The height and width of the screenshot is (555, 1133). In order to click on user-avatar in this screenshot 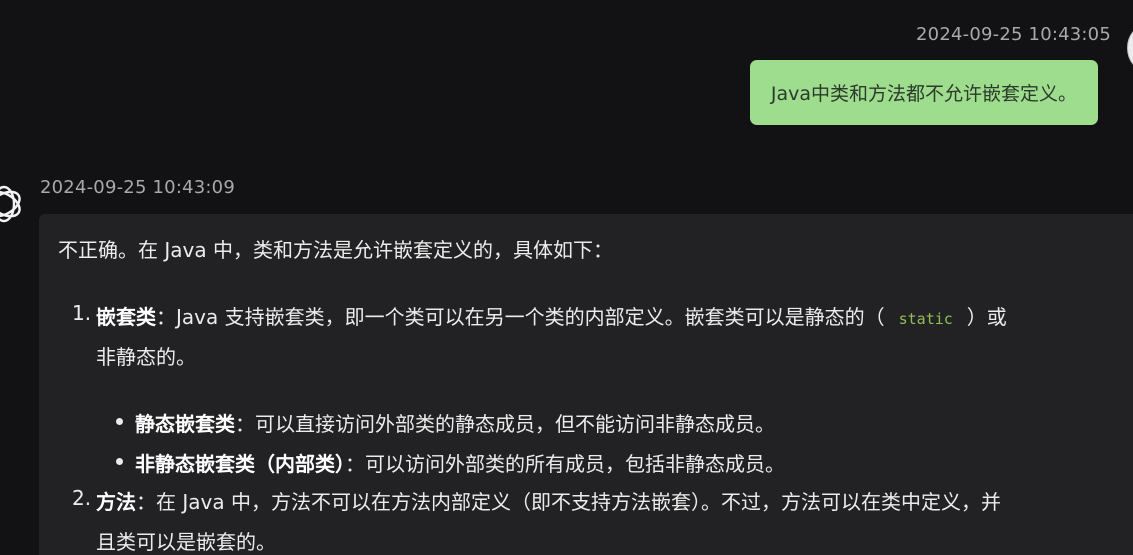, I will do `click(1130, 48)`.